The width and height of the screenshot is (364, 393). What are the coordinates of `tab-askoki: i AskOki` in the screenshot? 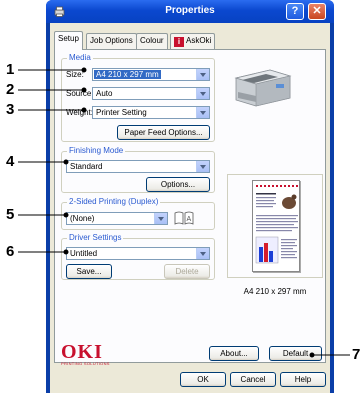 It's located at (193, 41).